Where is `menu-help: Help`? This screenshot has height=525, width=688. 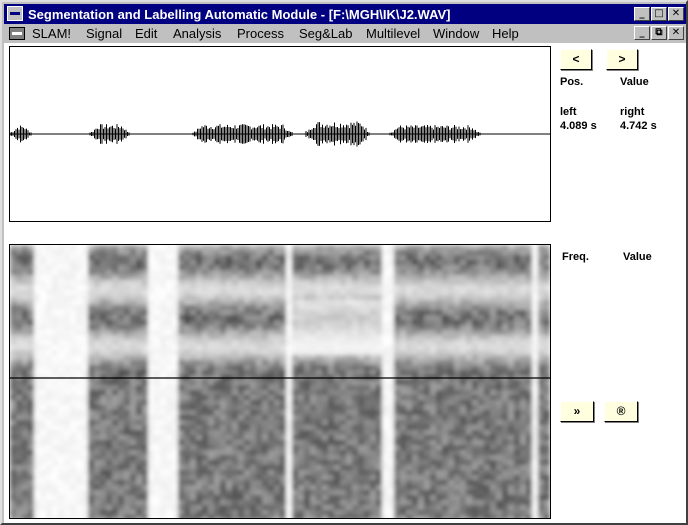 menu-help: Help is located at coordinates (505, 33).